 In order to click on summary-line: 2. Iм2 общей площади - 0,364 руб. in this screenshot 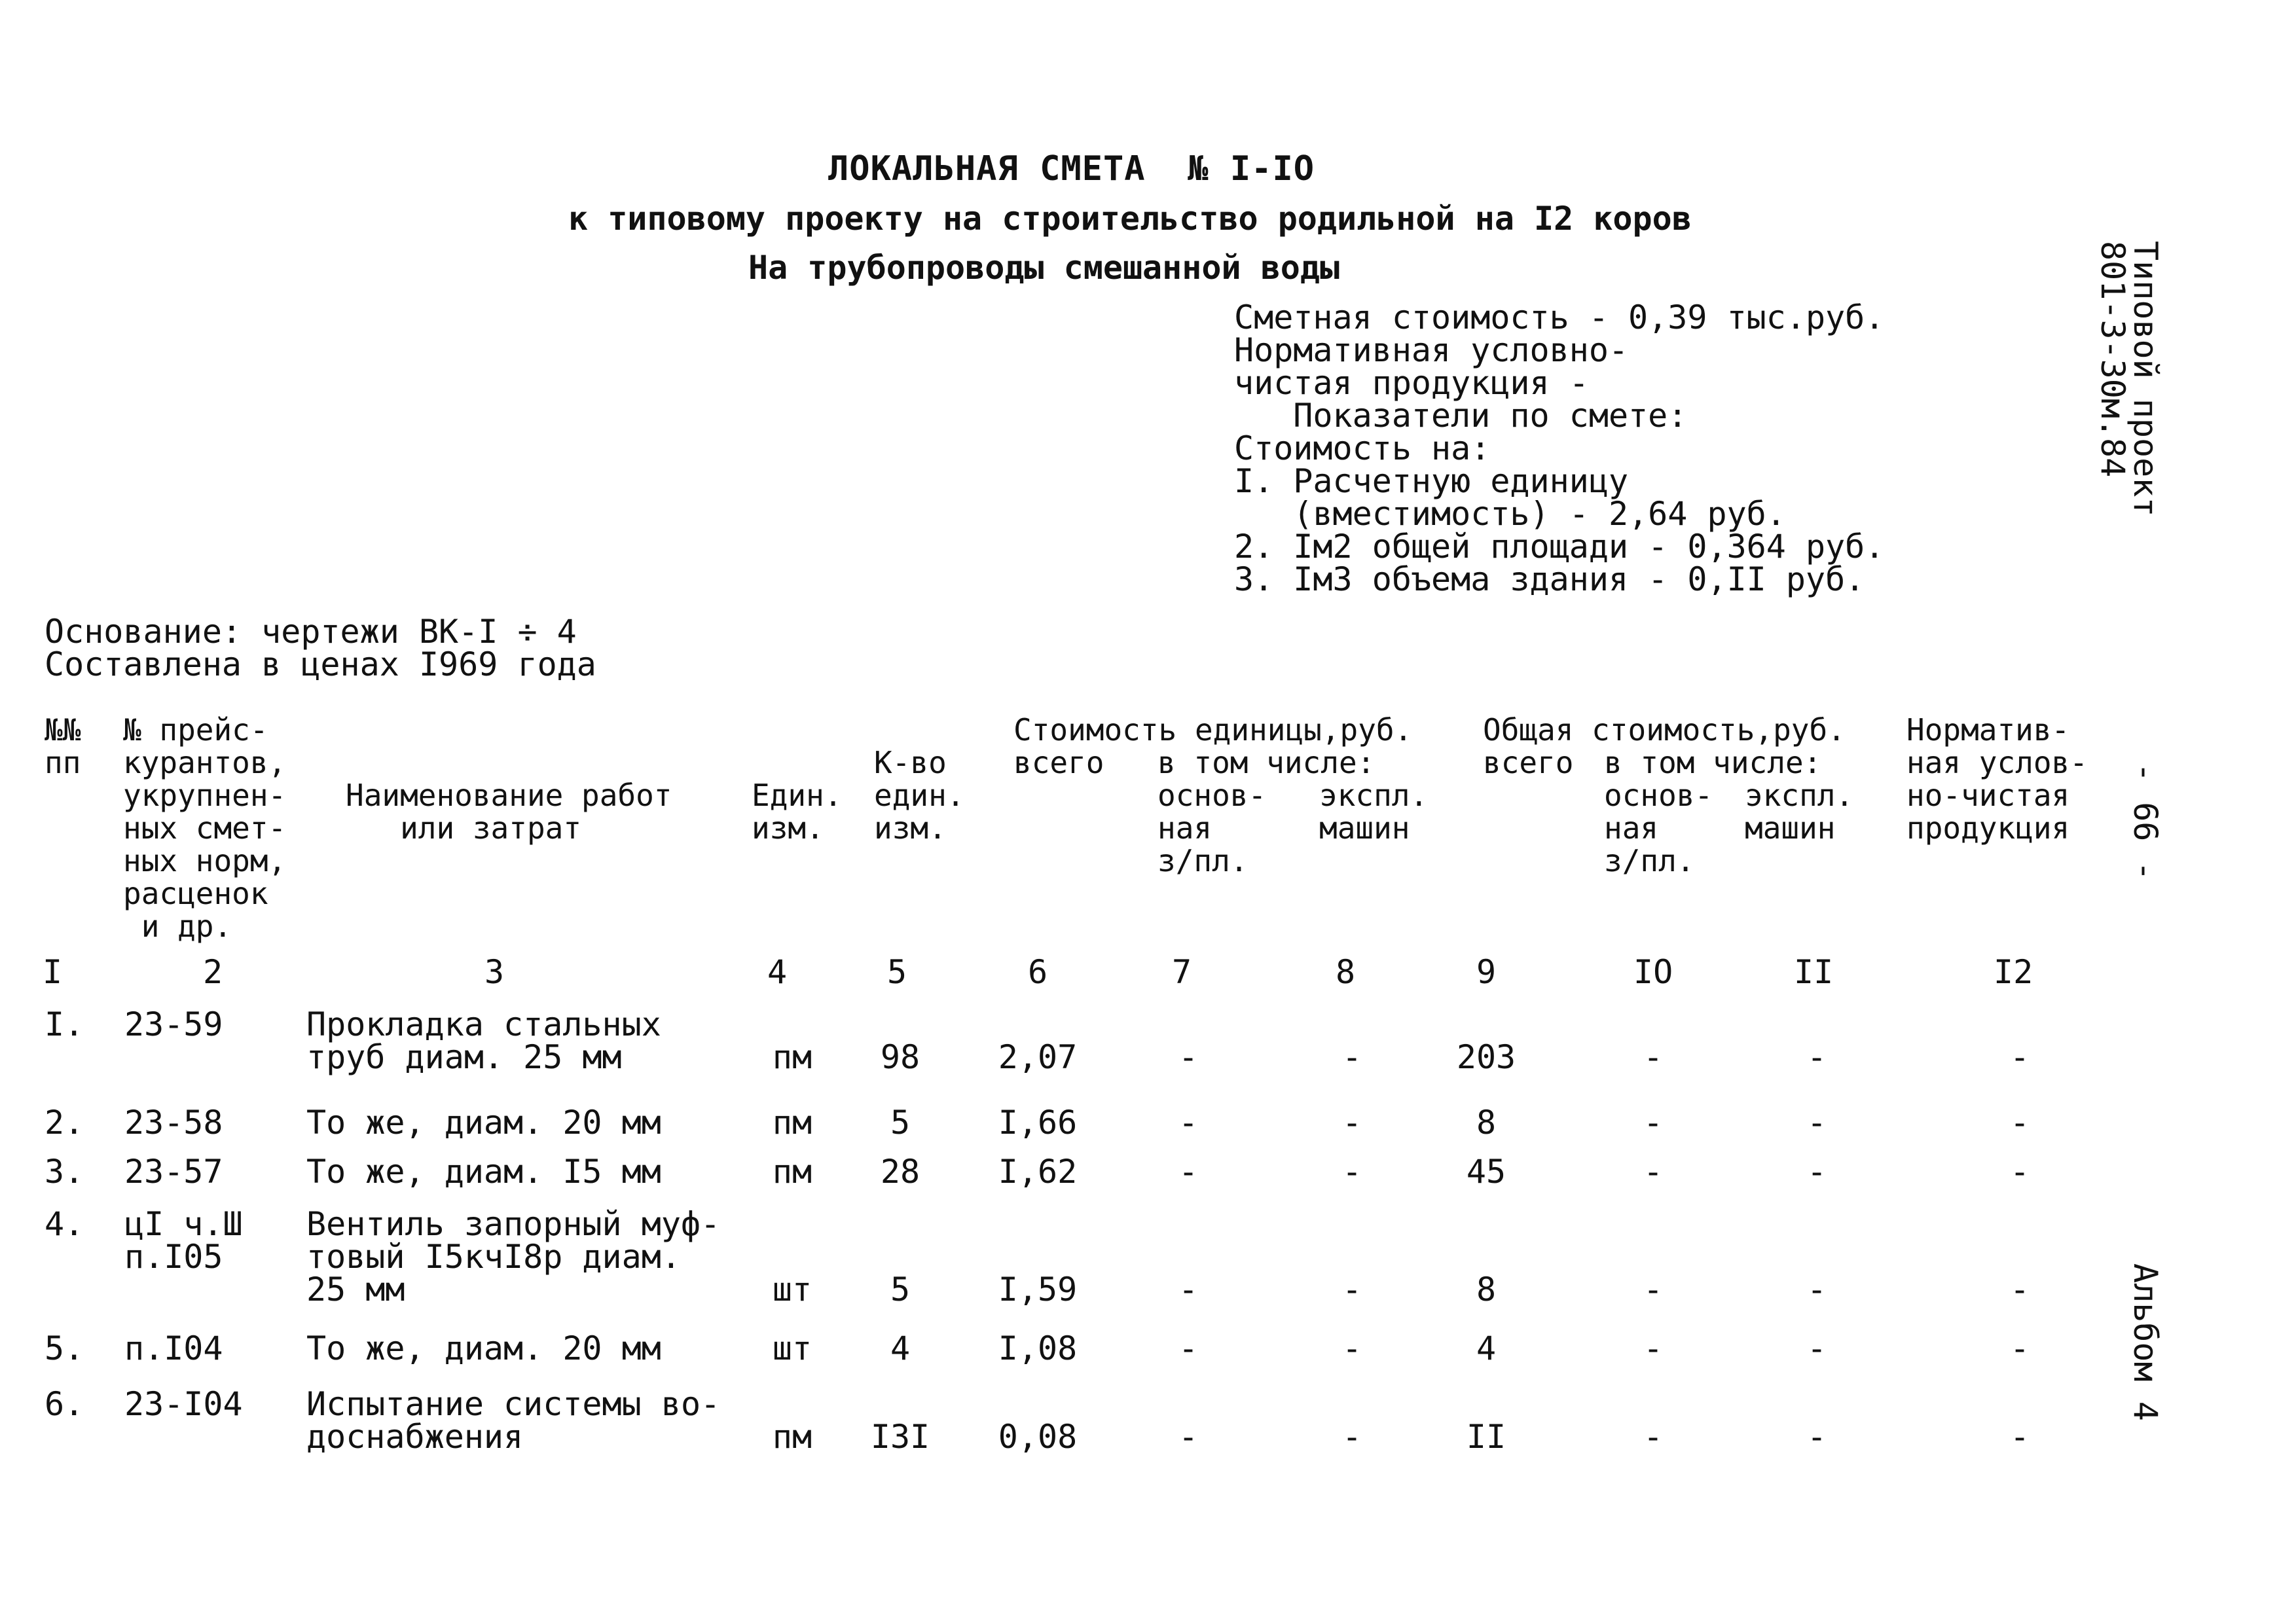, I will do `click(1559, 547)`.